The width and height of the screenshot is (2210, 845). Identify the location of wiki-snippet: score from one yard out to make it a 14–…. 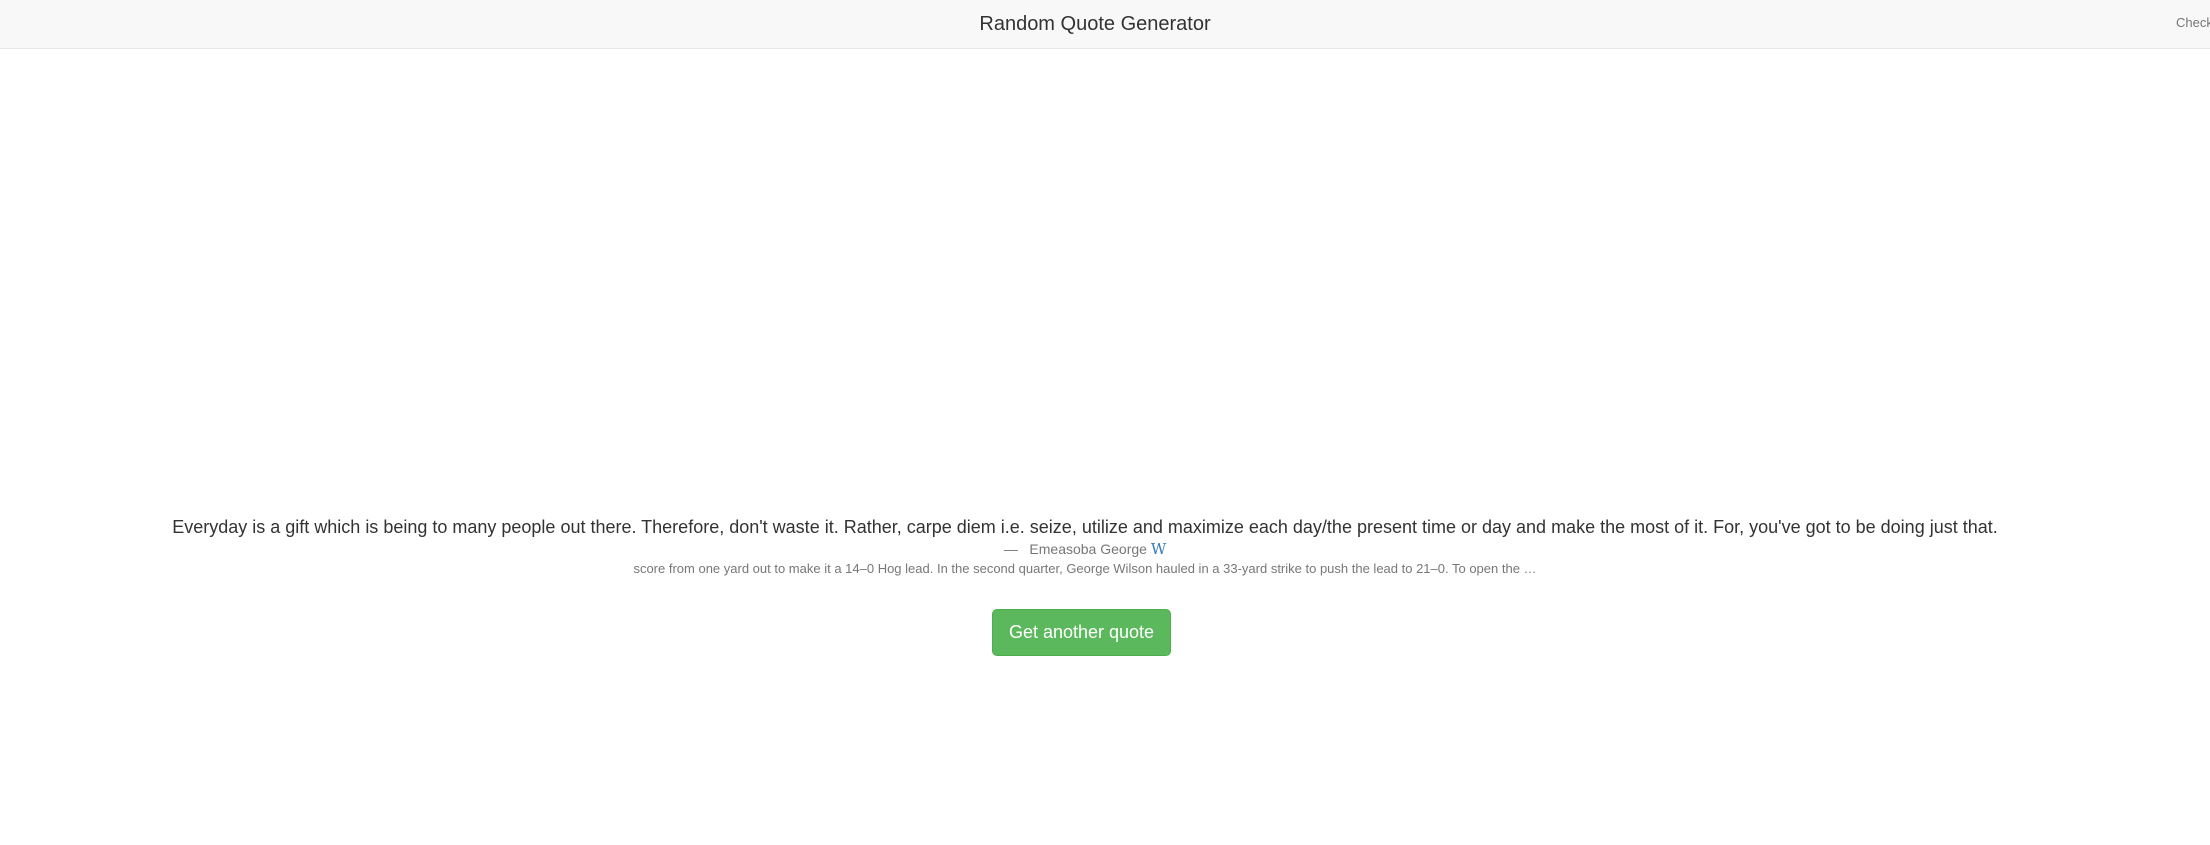
(1085, 568).